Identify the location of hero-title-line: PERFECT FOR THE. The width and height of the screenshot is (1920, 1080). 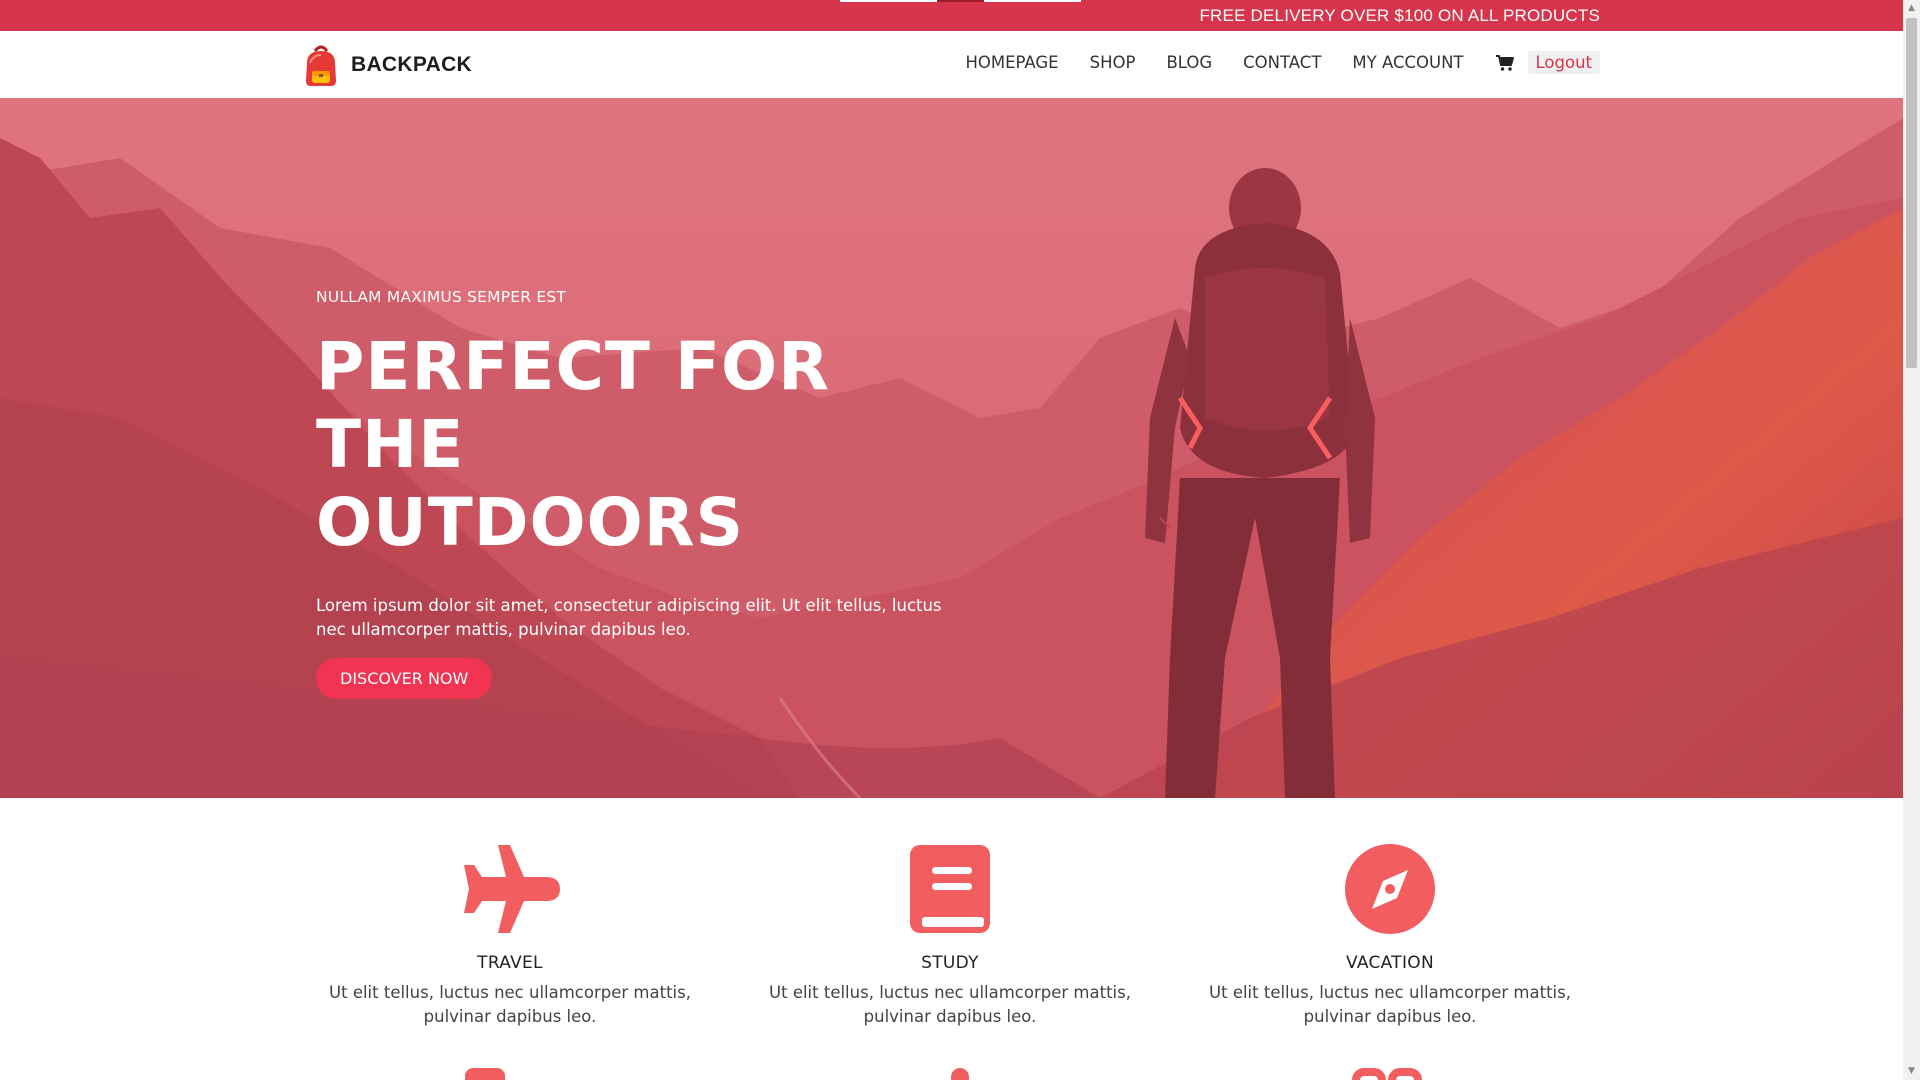
(573, 405).